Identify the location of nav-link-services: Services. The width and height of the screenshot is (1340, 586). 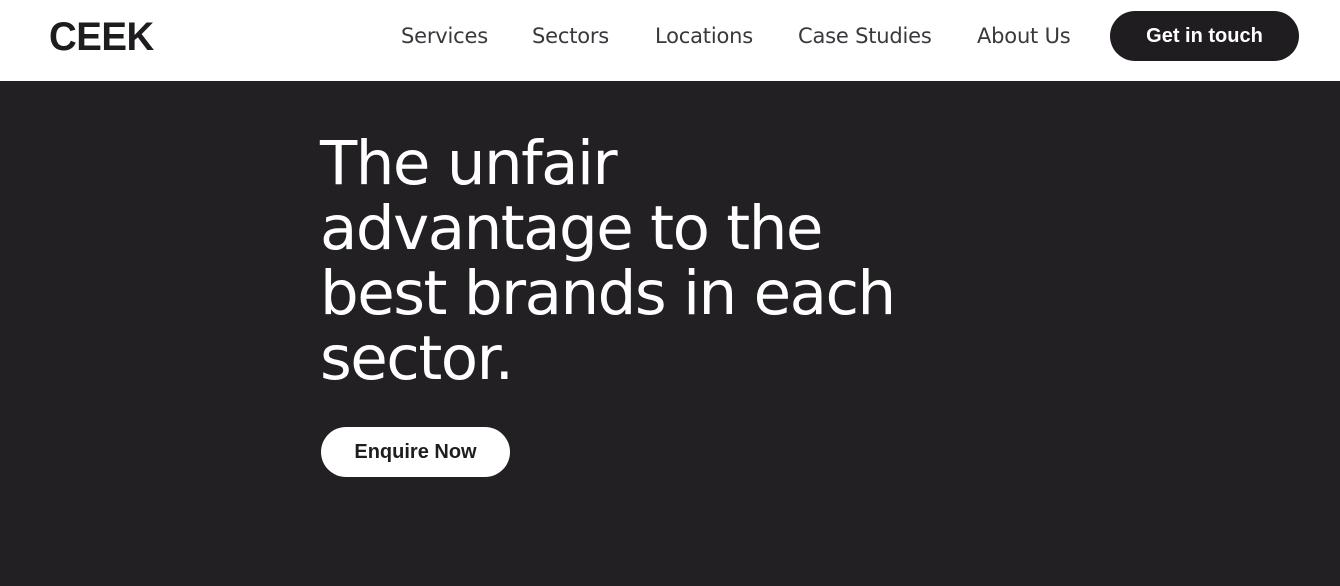
(444, 36).